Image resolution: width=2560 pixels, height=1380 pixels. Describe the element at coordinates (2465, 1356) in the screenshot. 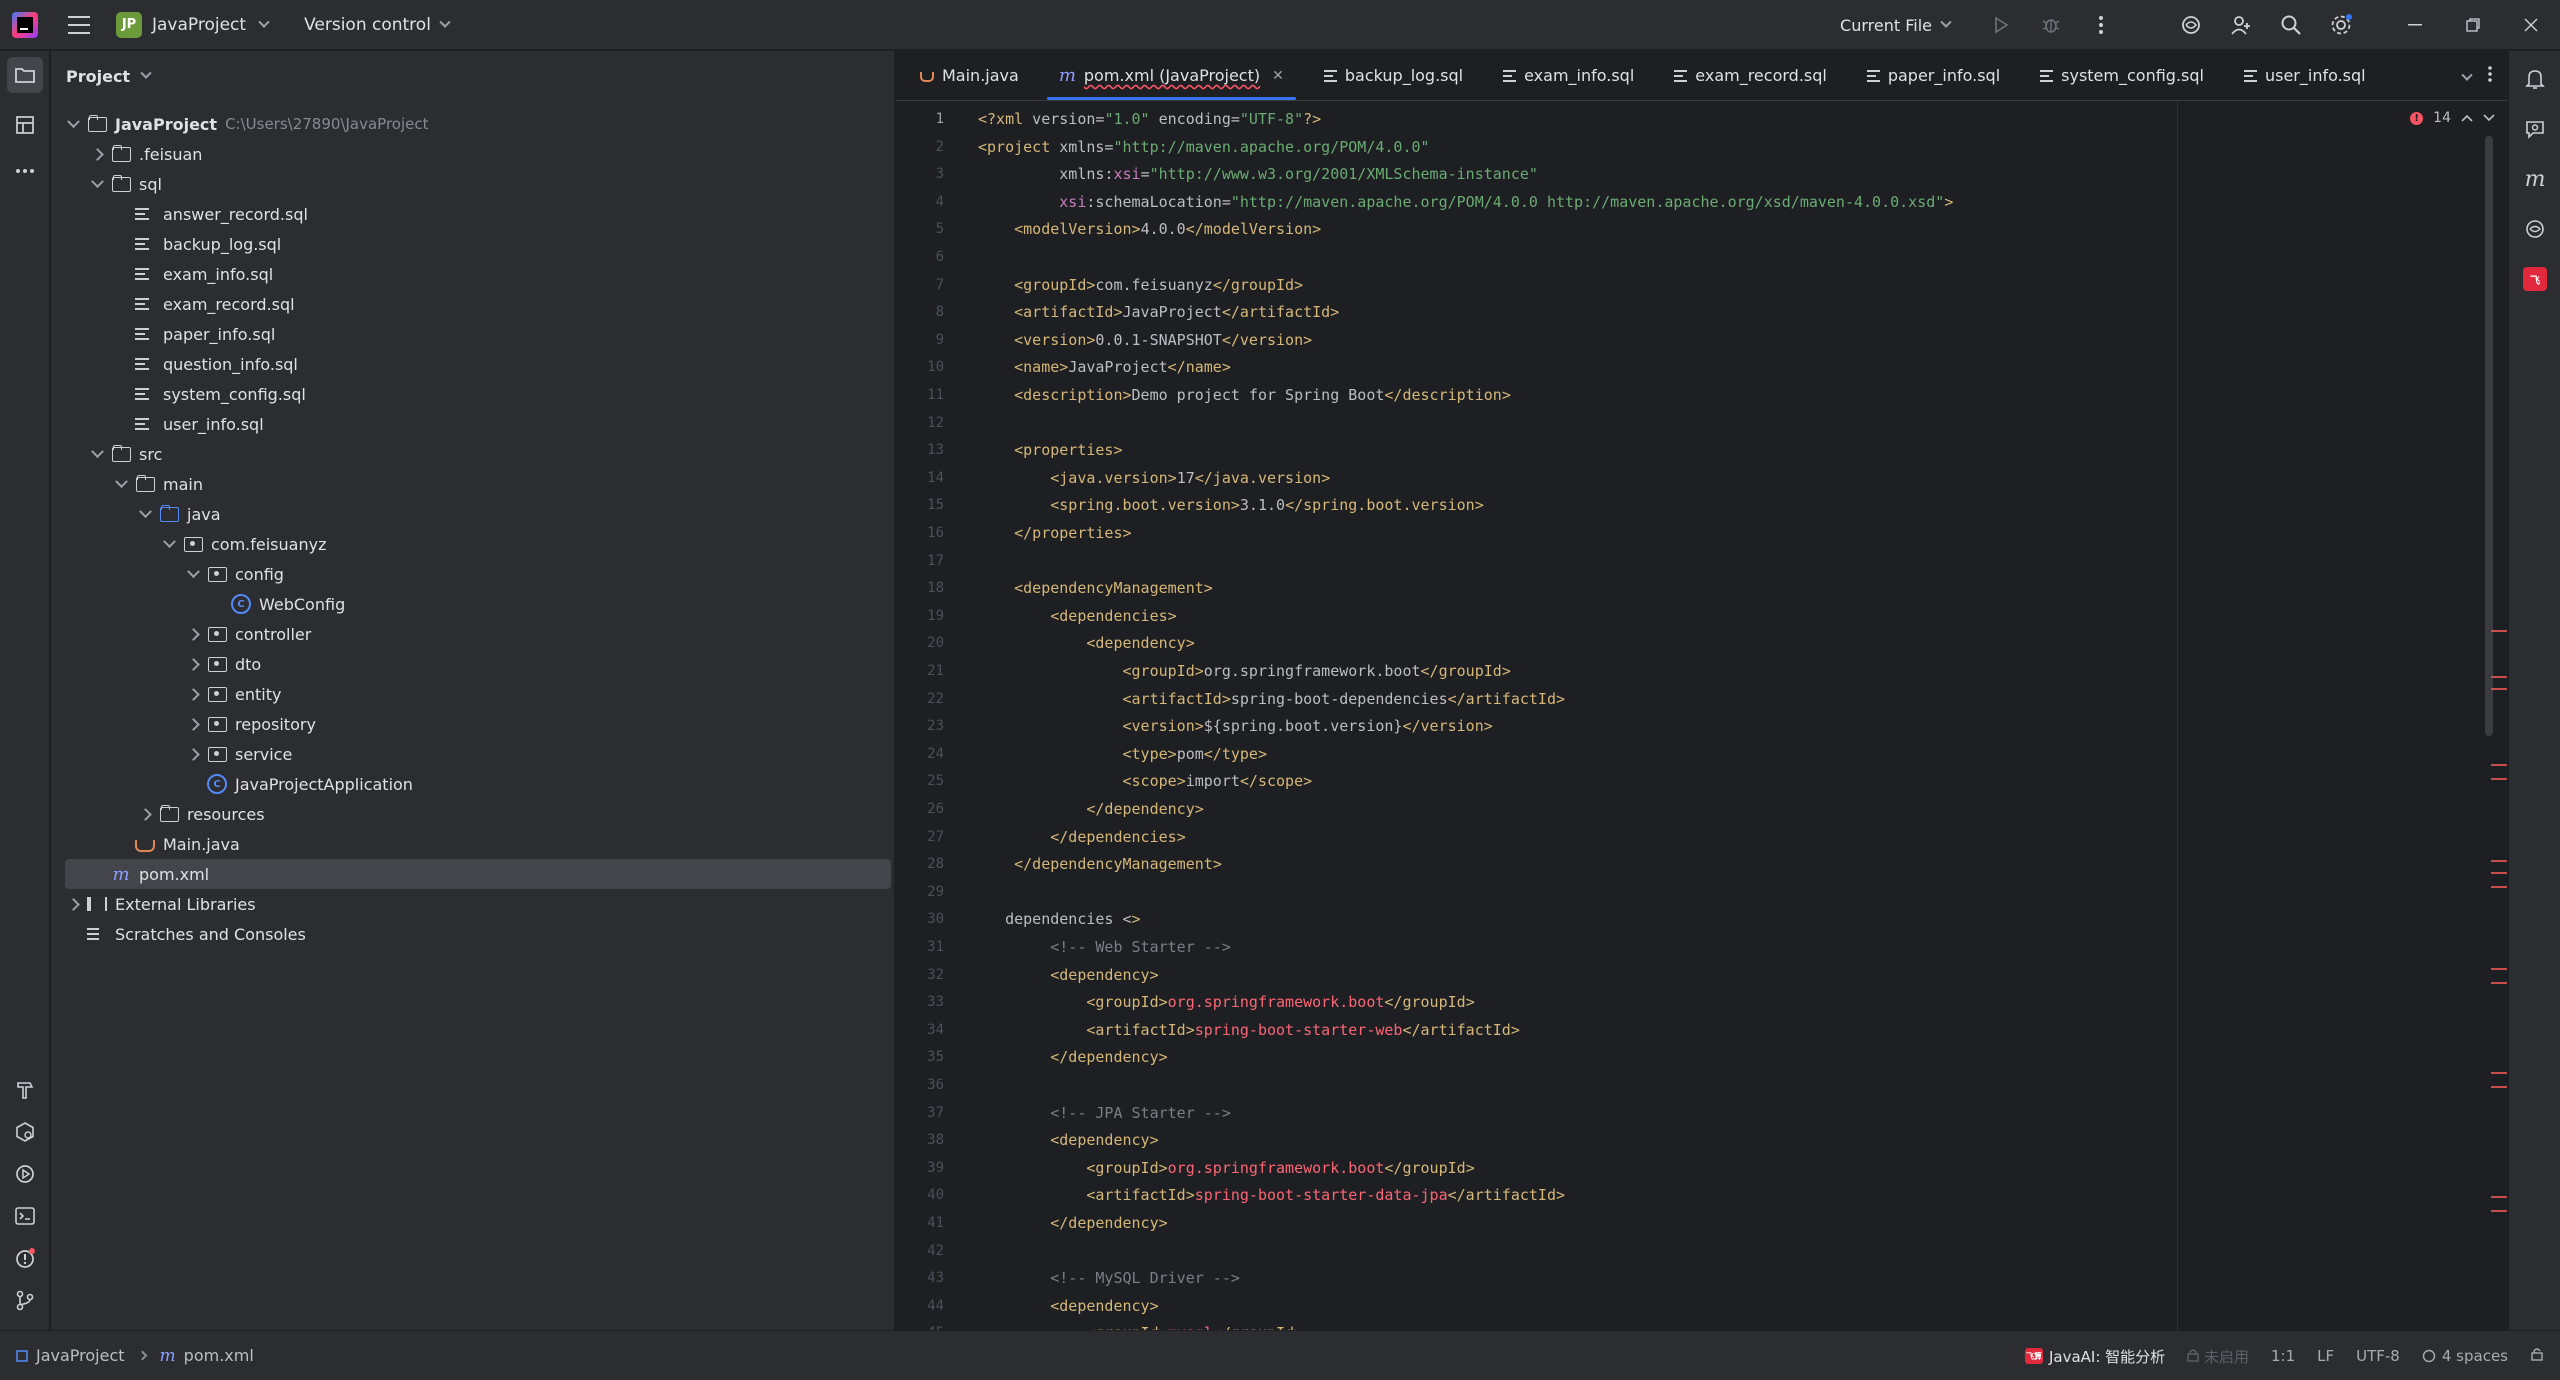

I see `indent-setting: 4 spaces` at that location.